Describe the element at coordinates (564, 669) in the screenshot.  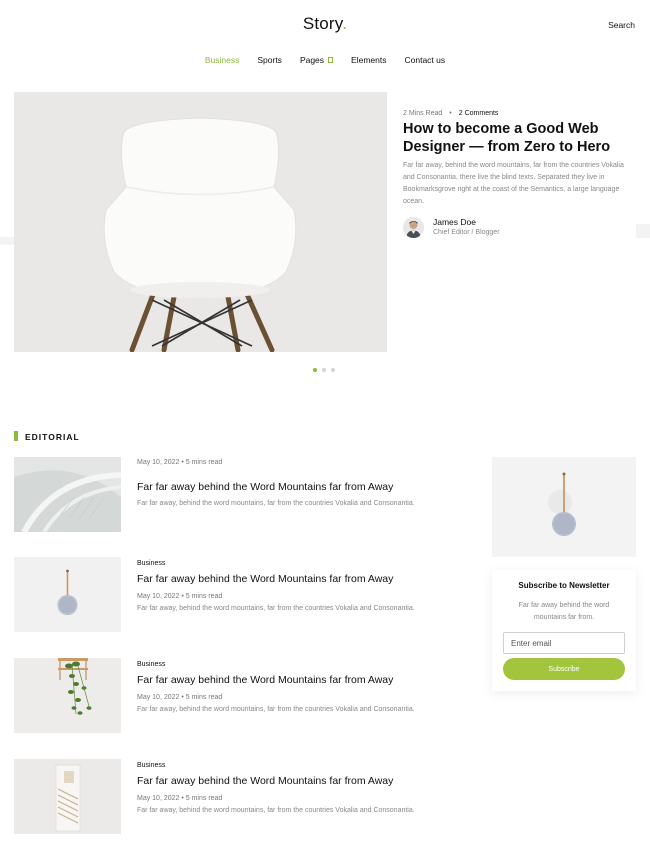
I see `subscribe-button: Subscribe` at that location.